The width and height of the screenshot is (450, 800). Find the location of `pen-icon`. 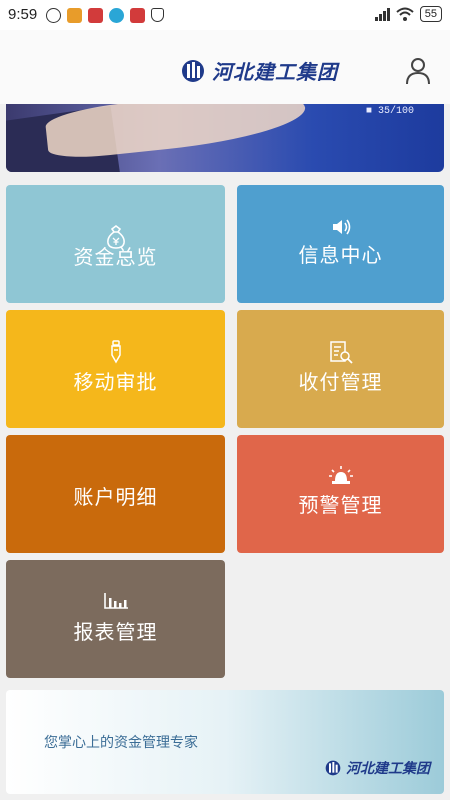

pen-icon is located at coordinates (115, 352).